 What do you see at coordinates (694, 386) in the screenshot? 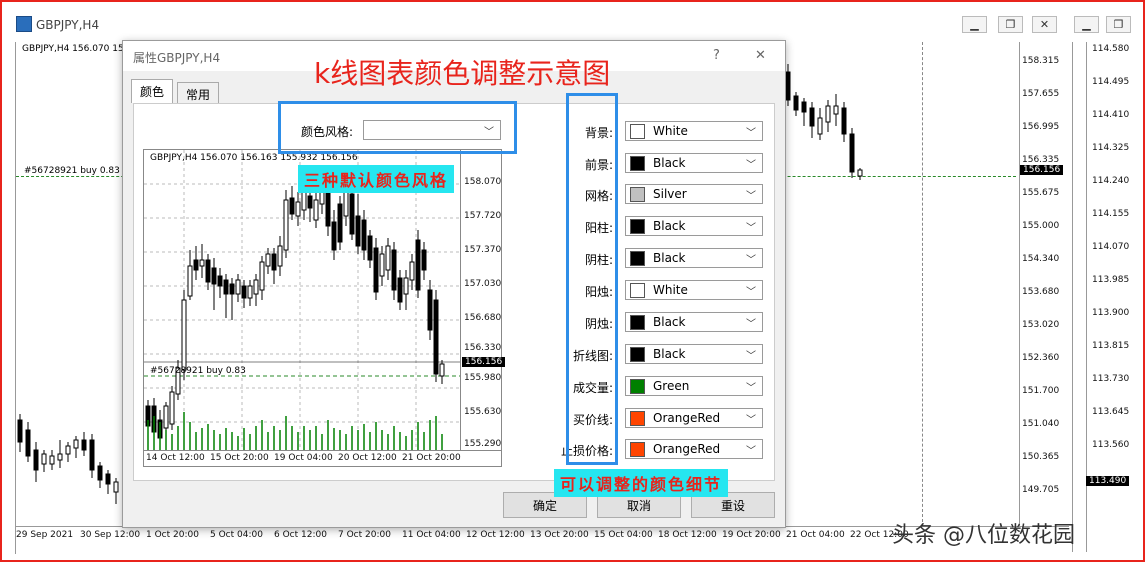
I see `volume-color-select: Green ﹀` at bounding box center [694, 386].